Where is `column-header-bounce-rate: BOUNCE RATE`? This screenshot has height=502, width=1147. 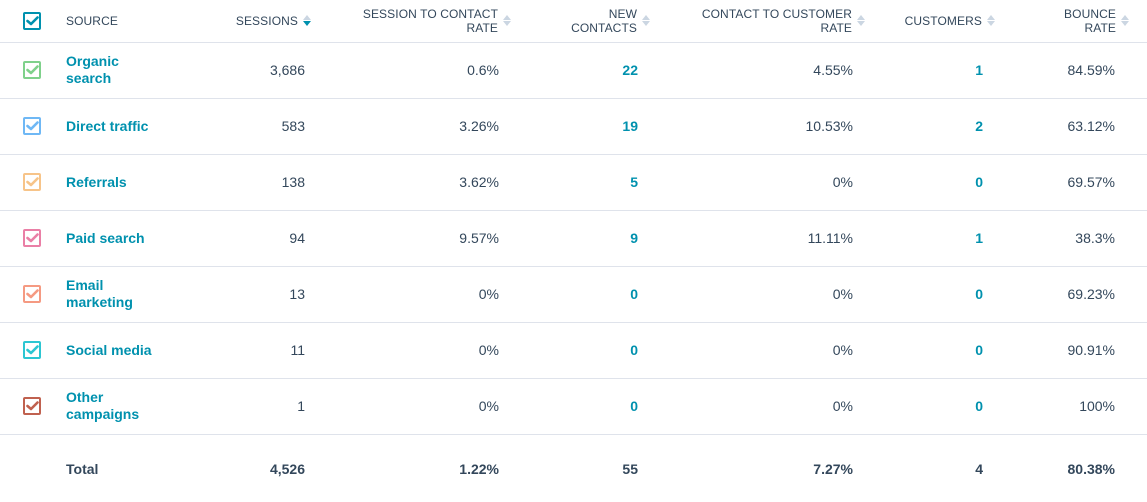 column-header-bounce-rate: BOUNCE RATE is located at coordinates (1072, 21).